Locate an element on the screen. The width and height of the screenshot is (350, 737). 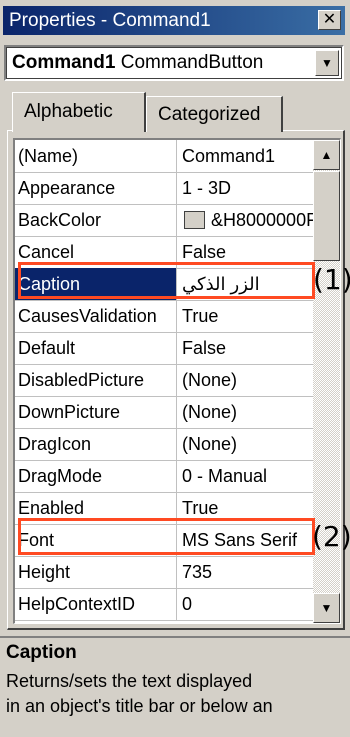
property-row-appearance: Appearance 1 - 3D is located at coordinates (164, 188).